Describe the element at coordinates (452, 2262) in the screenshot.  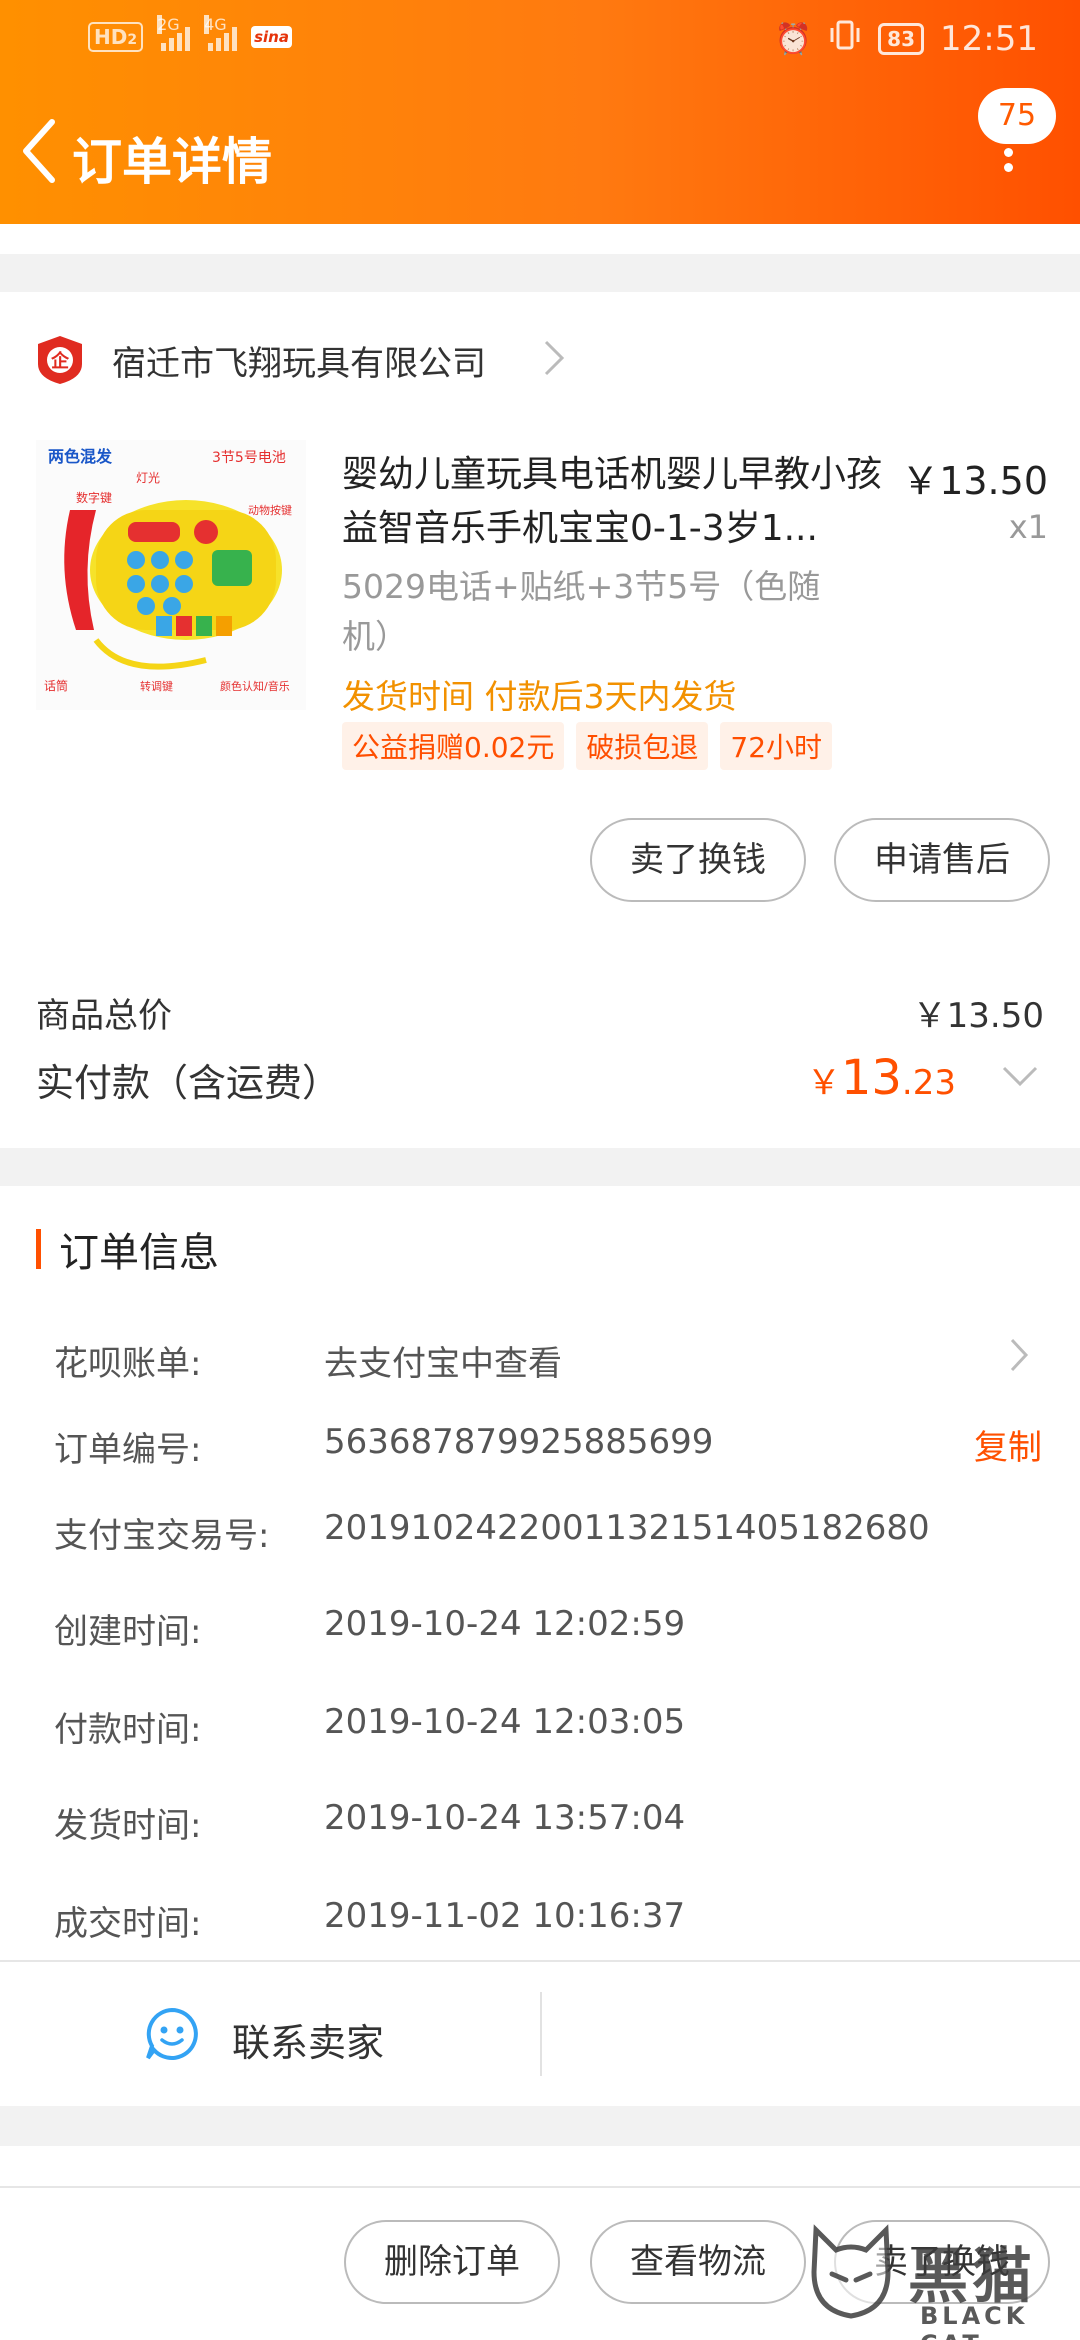
I see `delete-order-button: 删除订单` at that location.